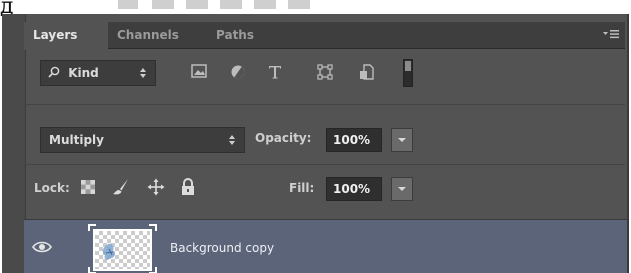 The image size is (631, 273). What do you see at coordinates (83, 73) in the screenshot?
I see `filter-kind-label: Kind` at bounding box center [83, 73].